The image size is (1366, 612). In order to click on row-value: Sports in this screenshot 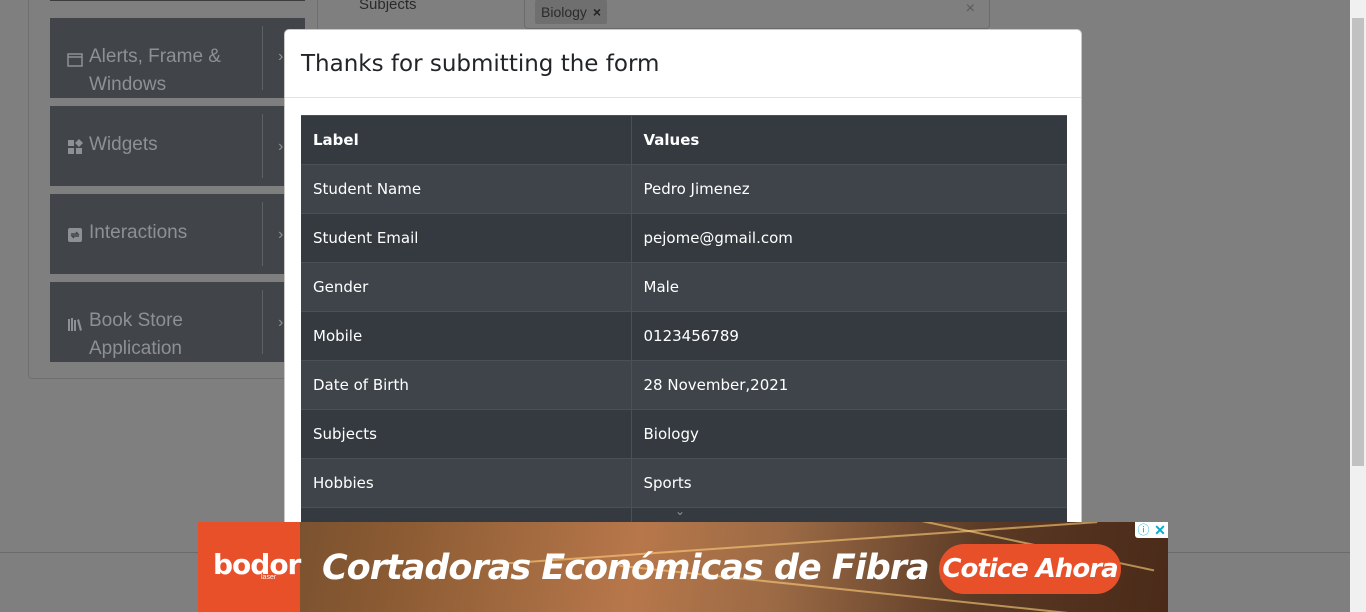, I will do `click(849, 483)`.